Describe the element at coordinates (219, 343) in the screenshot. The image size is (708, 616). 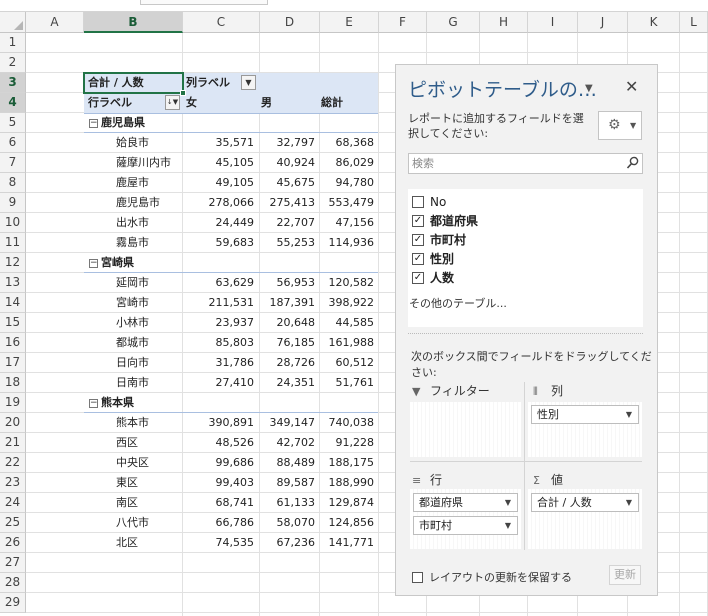
I see `pivot-cell-female: 85,803` at that location.